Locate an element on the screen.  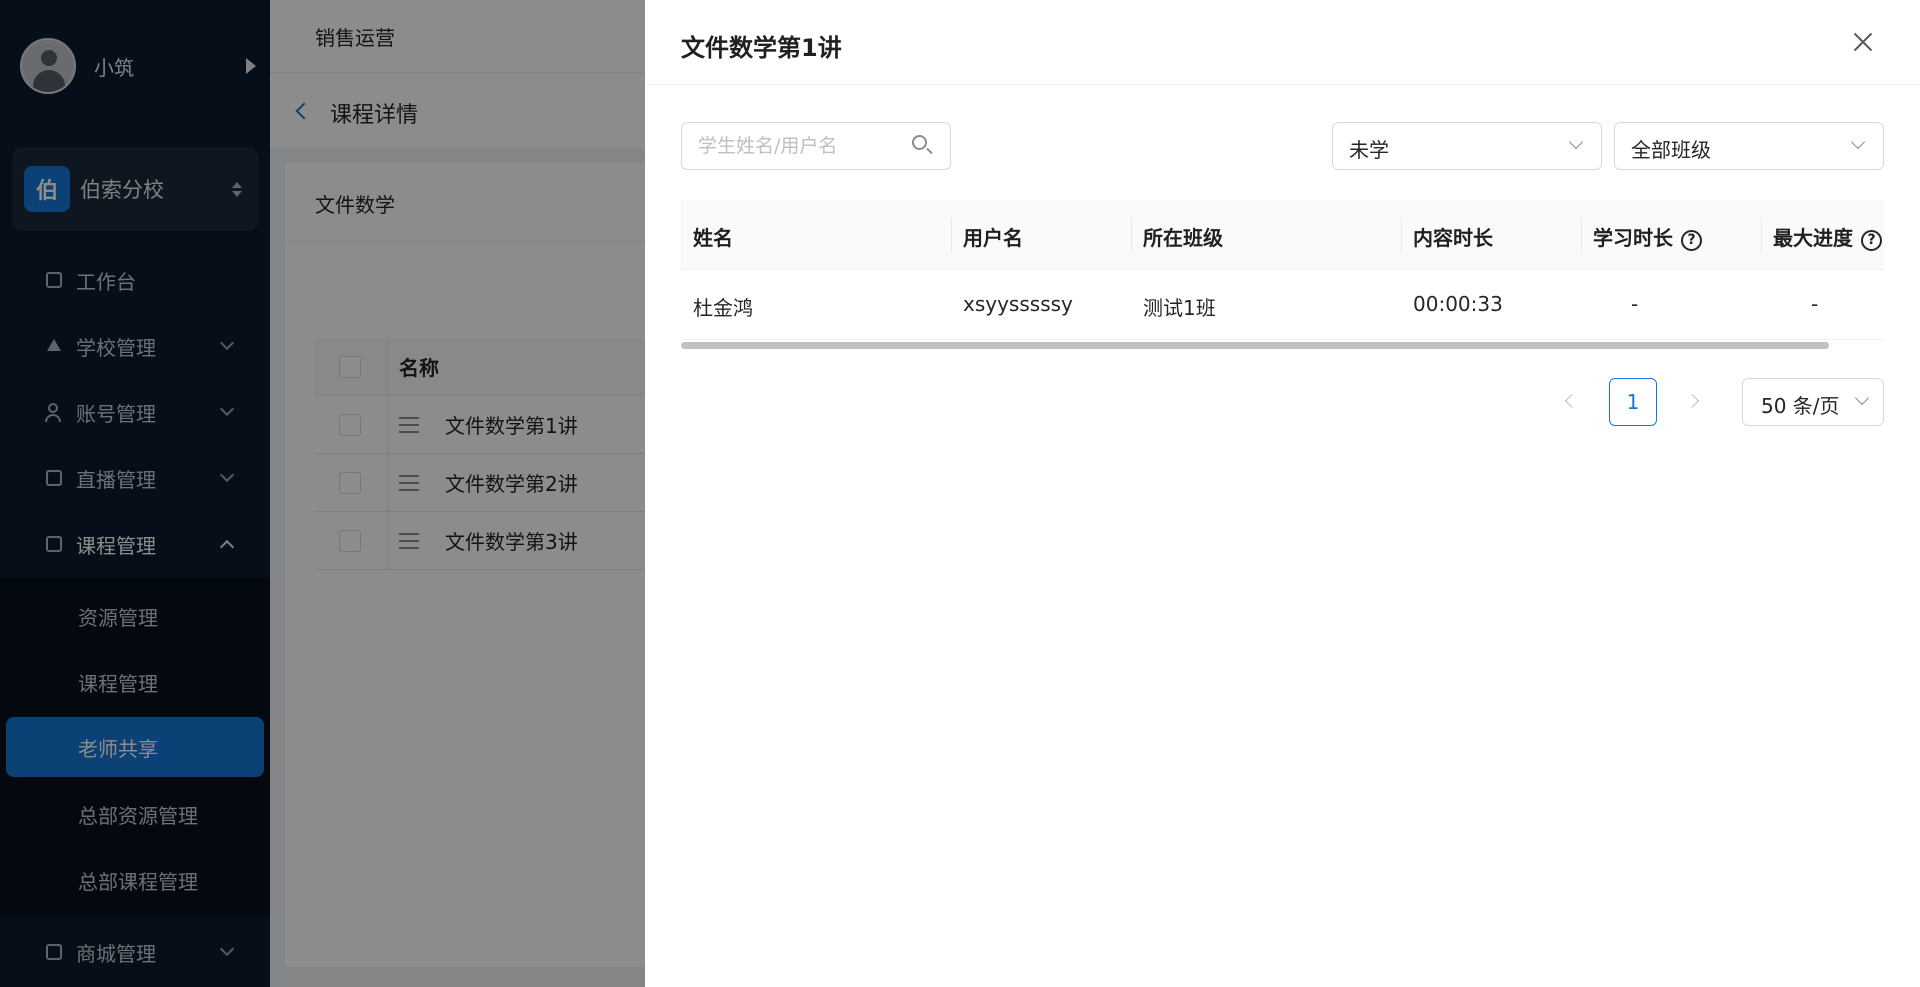
page-size-select: 50 条/页 is located at coordinates (1813, 402).